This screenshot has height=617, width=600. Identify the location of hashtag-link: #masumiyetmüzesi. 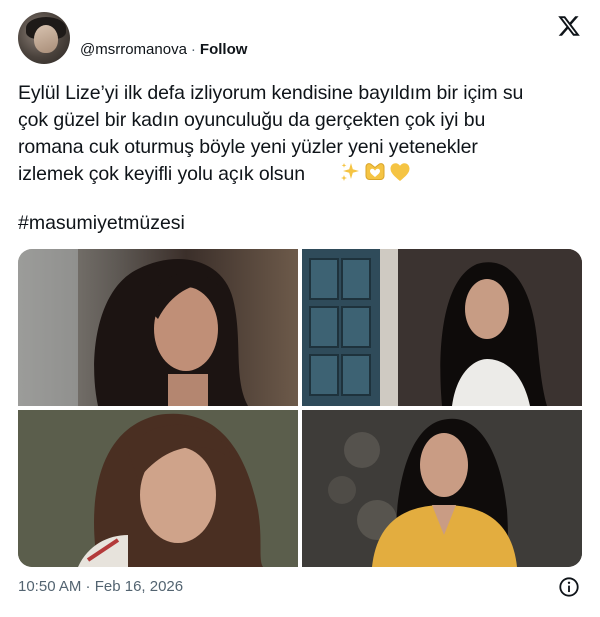
(101, 223).